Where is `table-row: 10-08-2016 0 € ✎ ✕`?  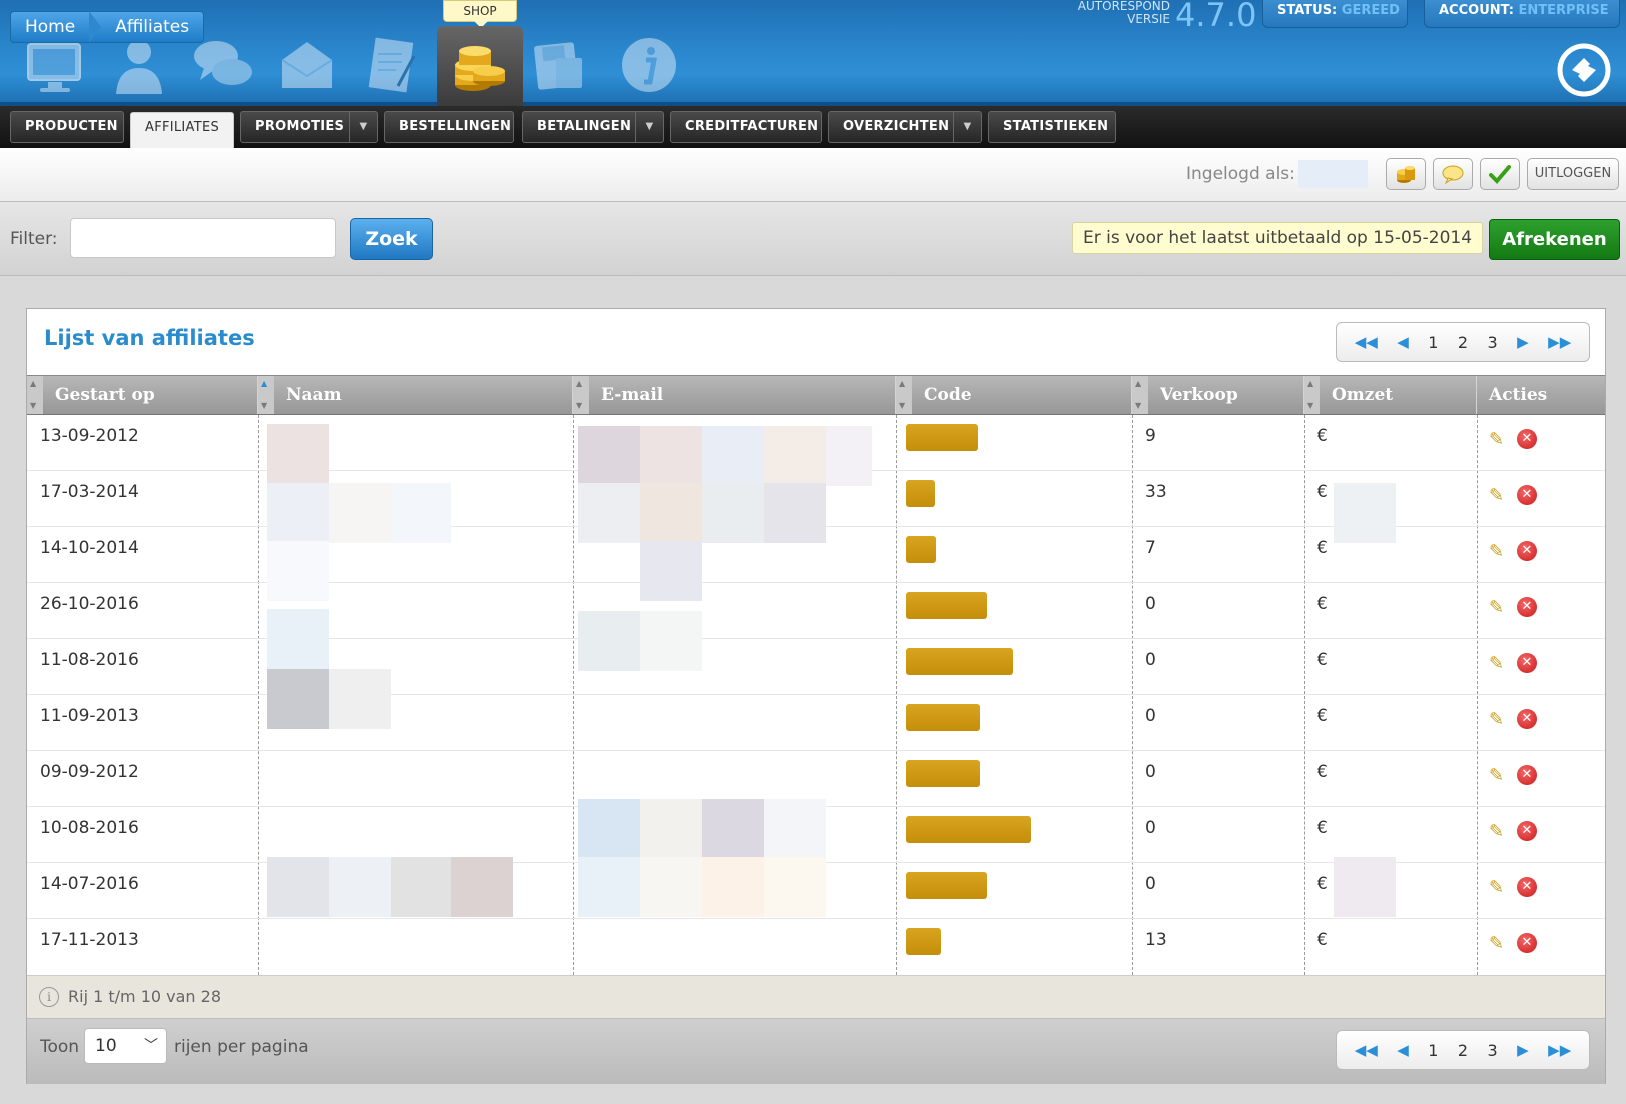 table-row: 10-08-2016 0 € ✎ ✕ is located at coordinates (816, 831).